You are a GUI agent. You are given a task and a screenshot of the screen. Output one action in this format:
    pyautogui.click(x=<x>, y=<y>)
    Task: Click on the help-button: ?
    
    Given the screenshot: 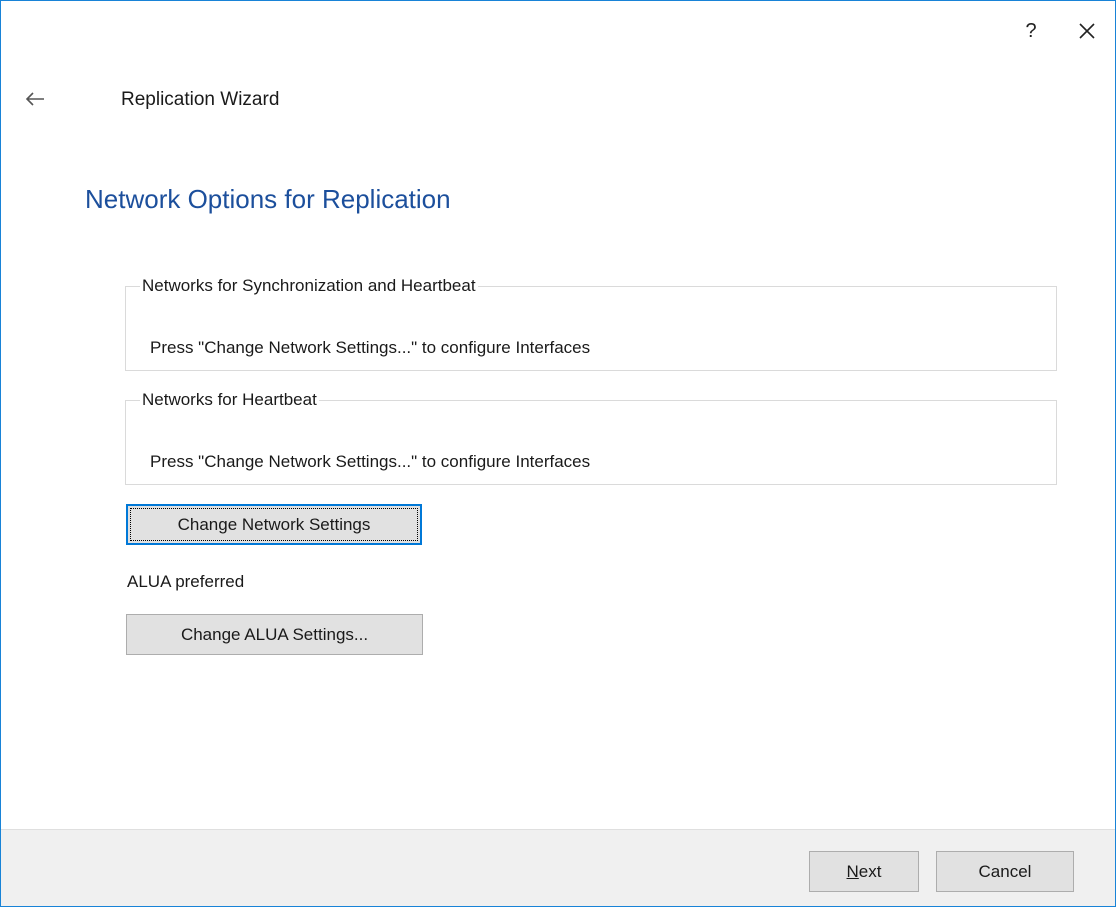 What is the action you would take?
    pyautogui.click(x=1031, y=31)
    